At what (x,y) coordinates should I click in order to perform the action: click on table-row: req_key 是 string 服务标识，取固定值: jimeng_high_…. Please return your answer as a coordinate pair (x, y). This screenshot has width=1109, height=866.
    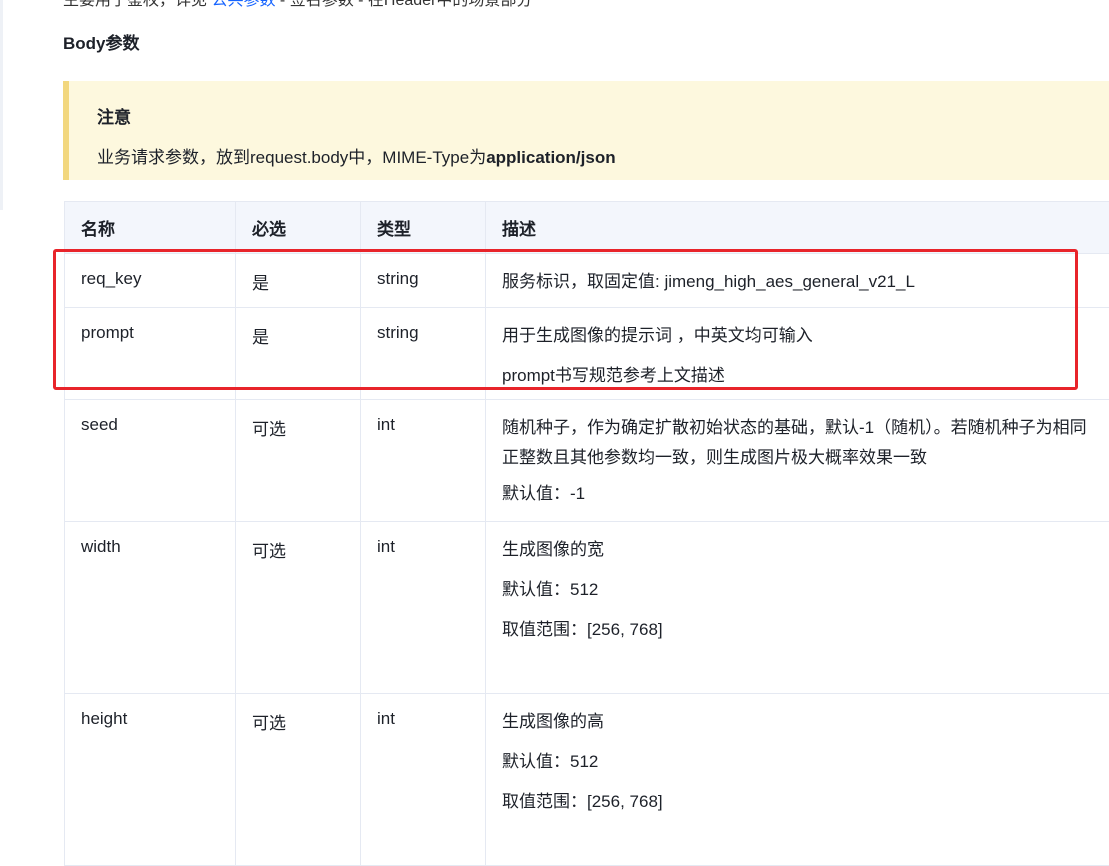
    Looking at the image, I should click on (587, 281).